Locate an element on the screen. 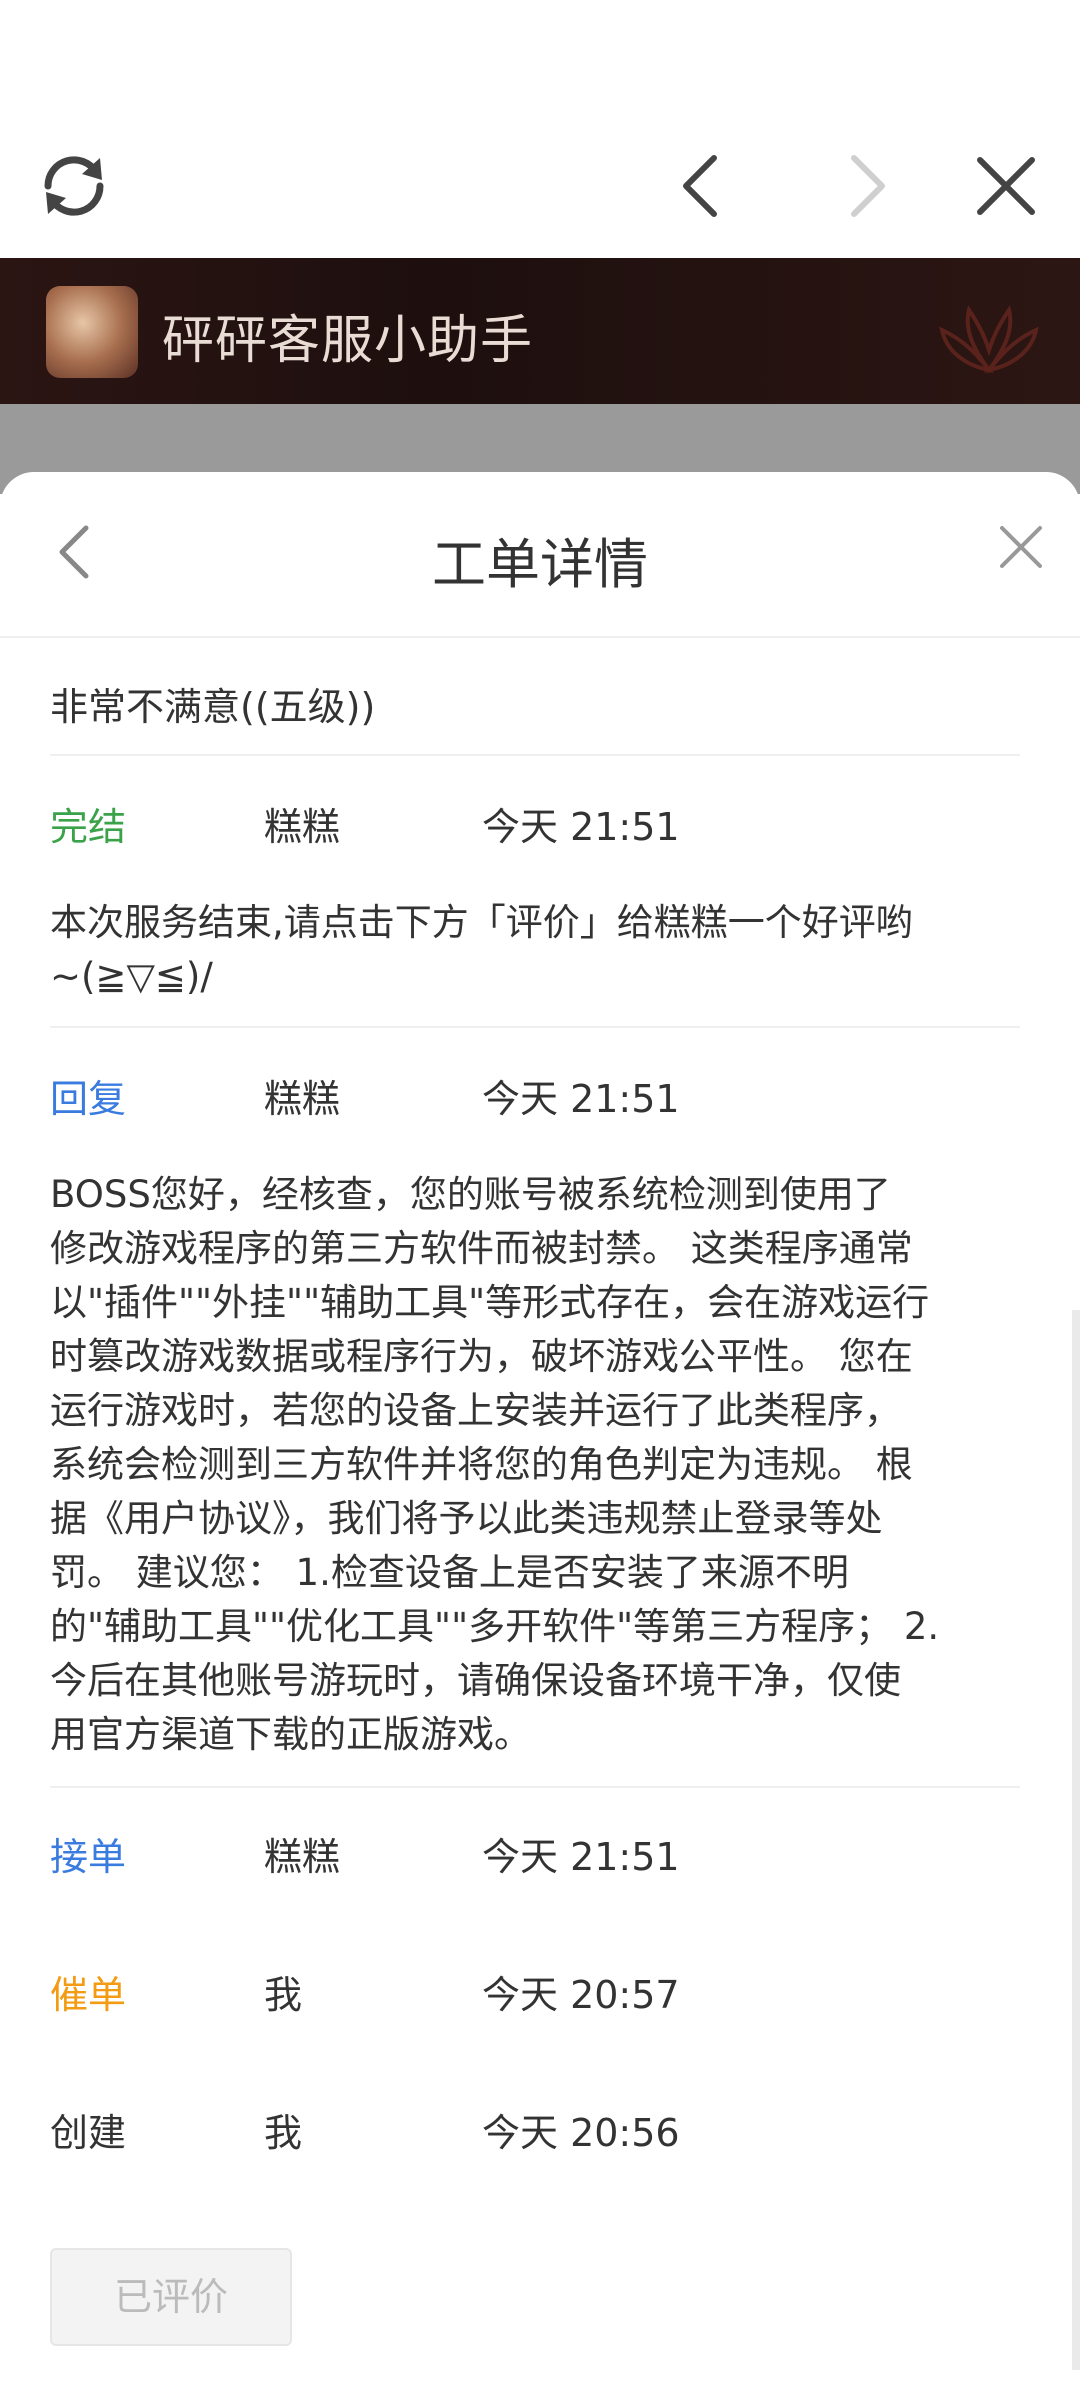 The width and height of the screenshot is (1080, 2400). browser-toolbar is located at coordinates (540, 129).